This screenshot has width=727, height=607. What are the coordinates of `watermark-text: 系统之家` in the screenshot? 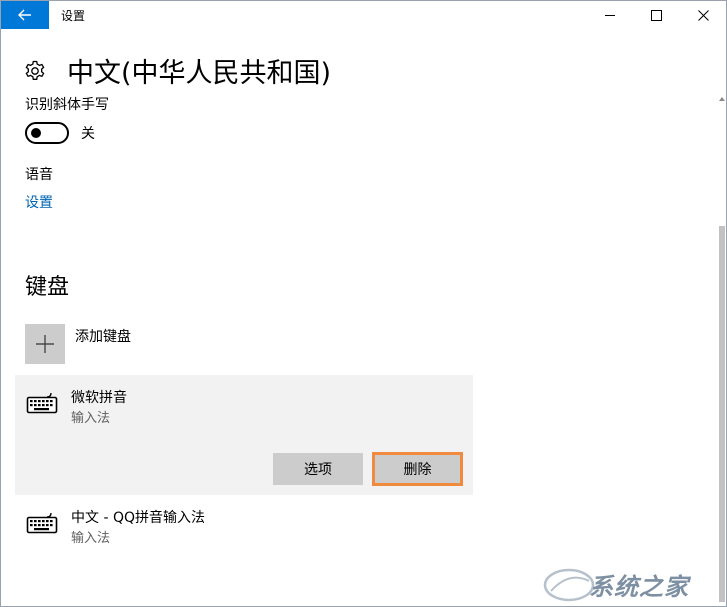 It's located at (639, 587).